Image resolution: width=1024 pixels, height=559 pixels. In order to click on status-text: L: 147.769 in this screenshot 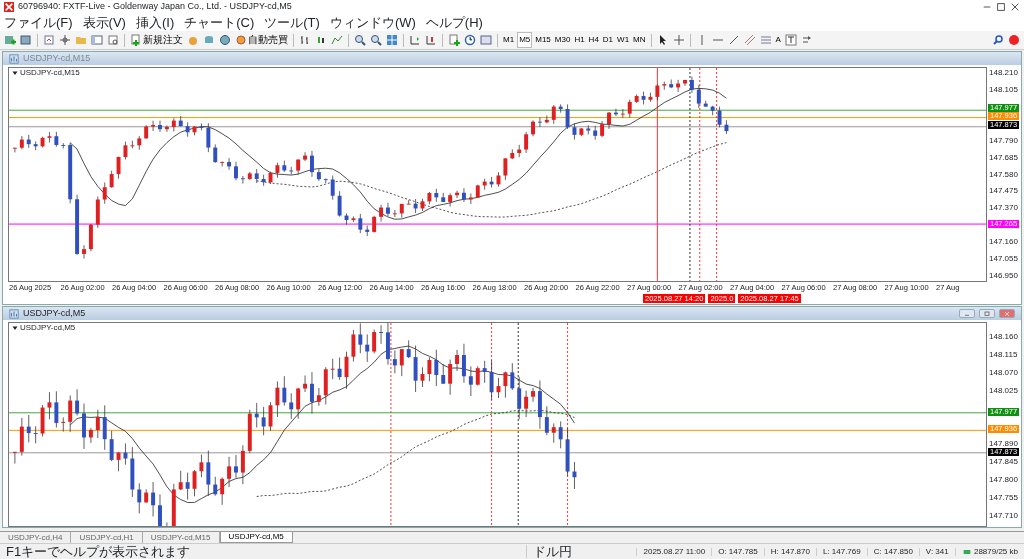, I will do `click(841, 551)`.